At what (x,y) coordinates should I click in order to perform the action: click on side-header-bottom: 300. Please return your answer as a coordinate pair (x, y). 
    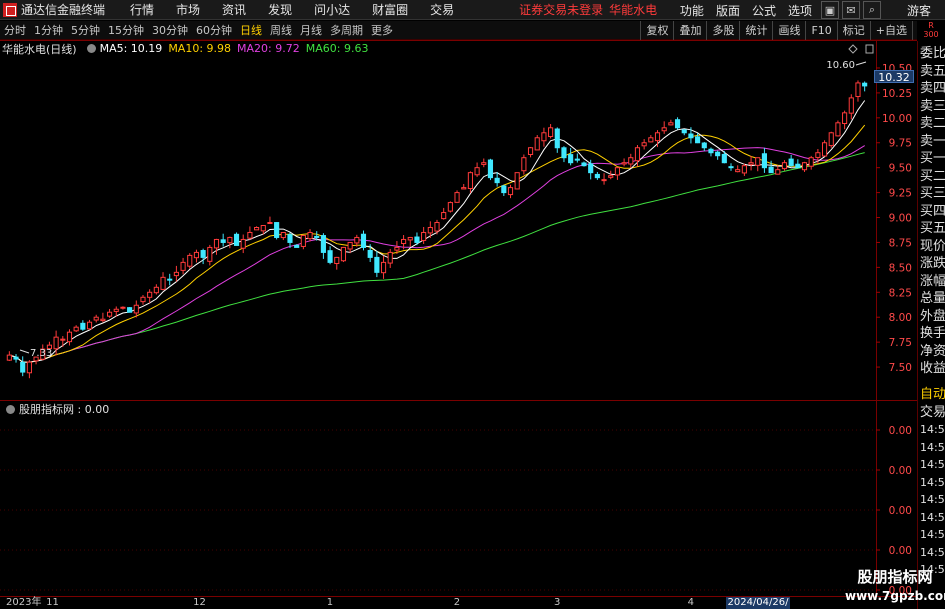
    Looking at the image, I should click on (931, 34).